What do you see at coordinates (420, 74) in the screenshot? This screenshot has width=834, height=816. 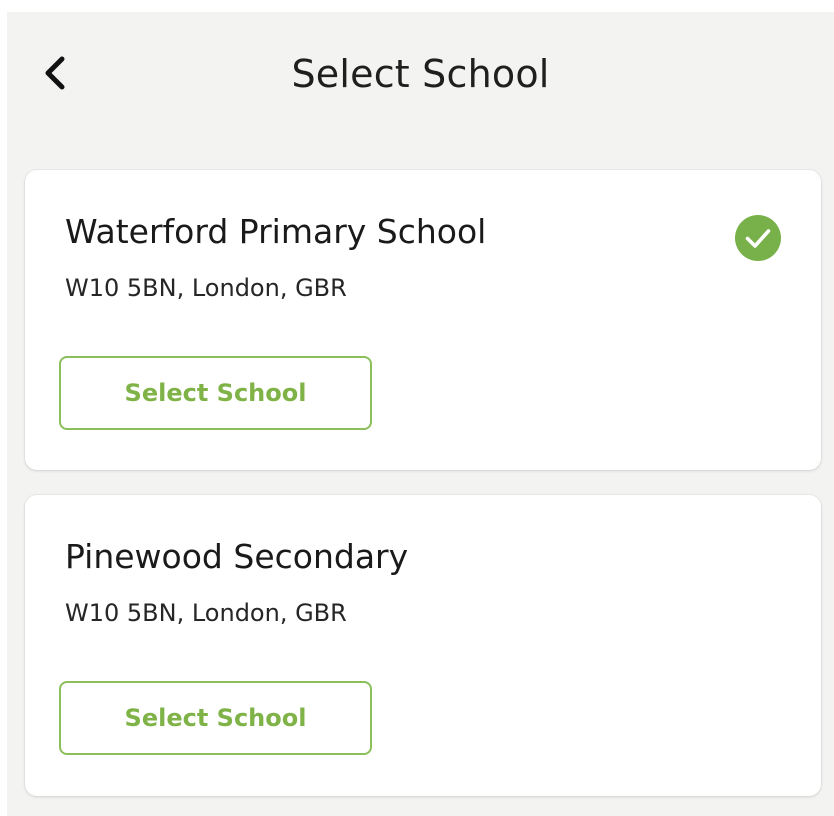 I see `page-title: Select School` at bounding box center [420, 74].